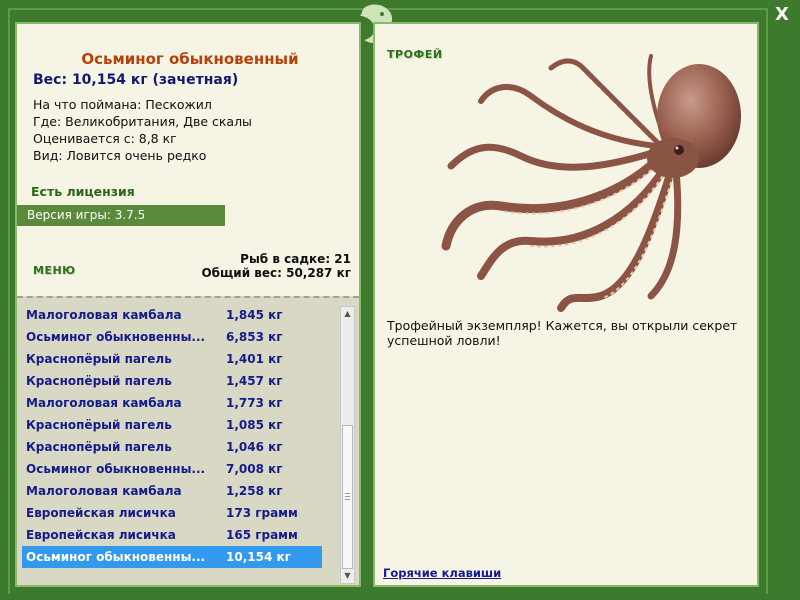 The image size is (800, 600). What do you see at coordinates (54, 270) in the screenshot?
I see `menu-tab: МЕНЮ` at bounding box center [54, 270].